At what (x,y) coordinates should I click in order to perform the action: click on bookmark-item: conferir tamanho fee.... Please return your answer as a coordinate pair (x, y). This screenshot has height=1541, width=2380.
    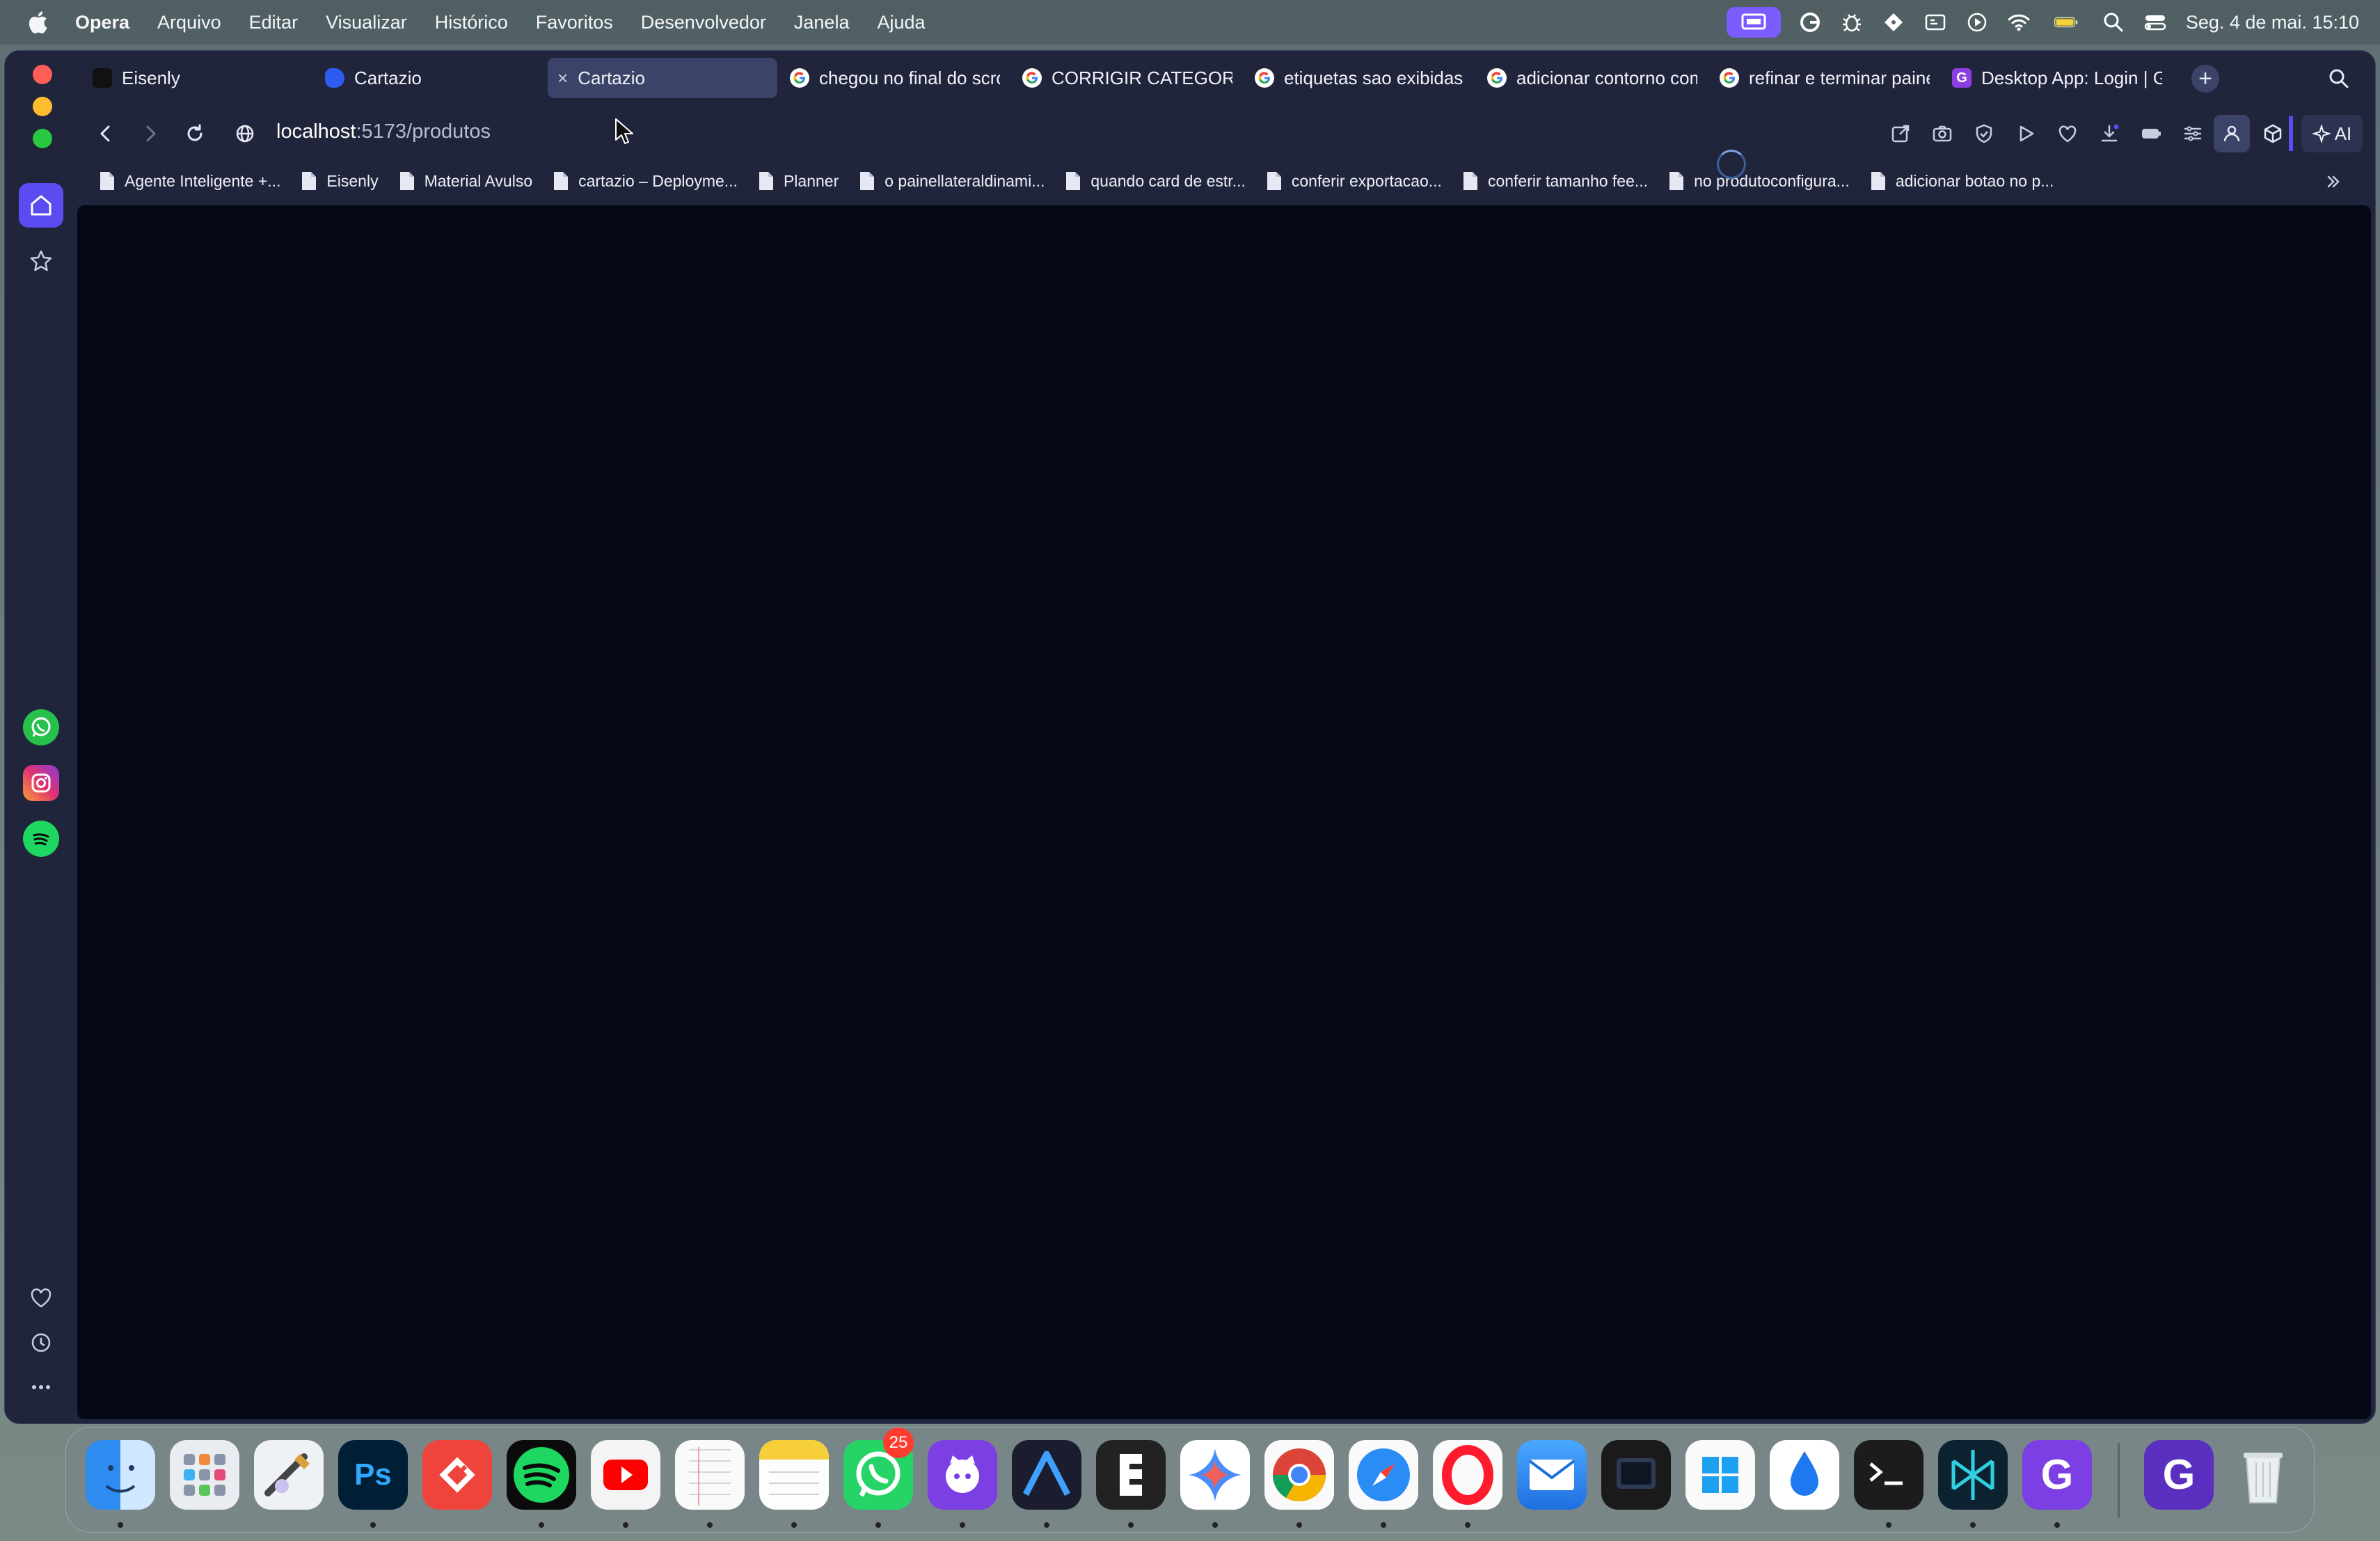
    Looking at the image, I should click on (1555, 181).